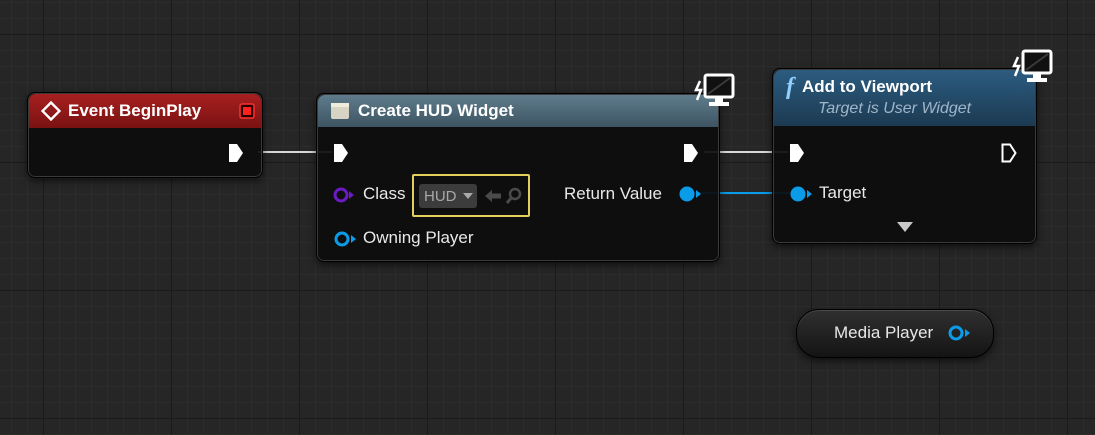  What do you see at coordinates (51, 111) in the screenshot?
I see `event-diamond-icon` at bounding box center [51, 111].